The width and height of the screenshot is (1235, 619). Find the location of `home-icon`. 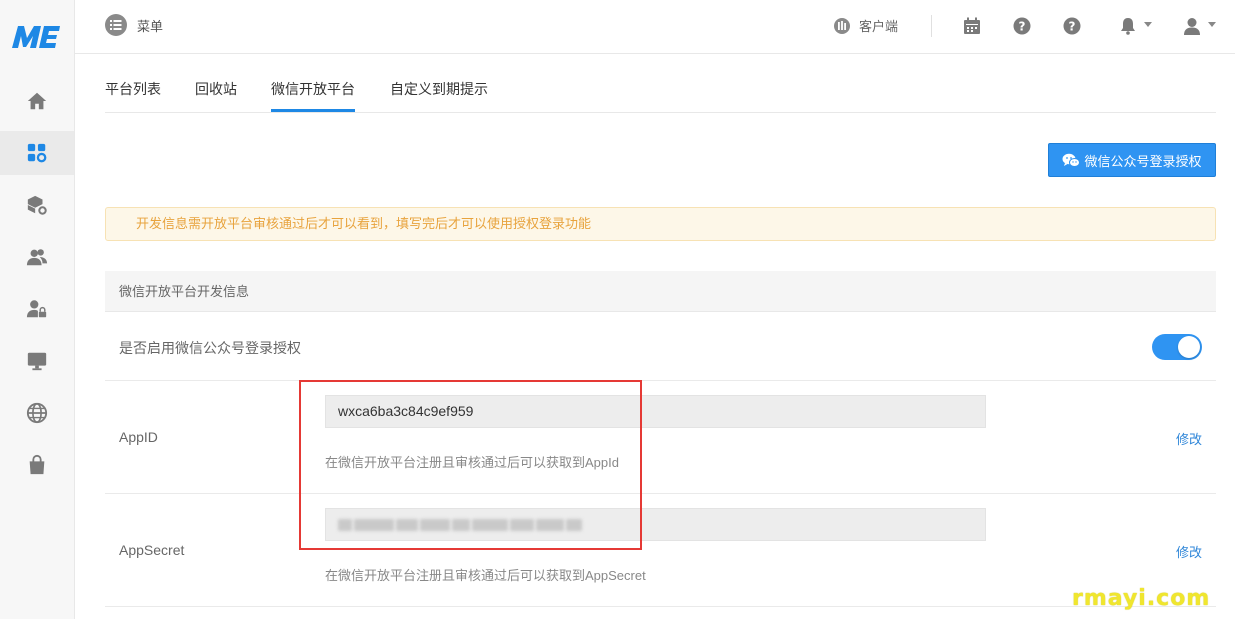

home-icon is located at coordinates (37, 101).